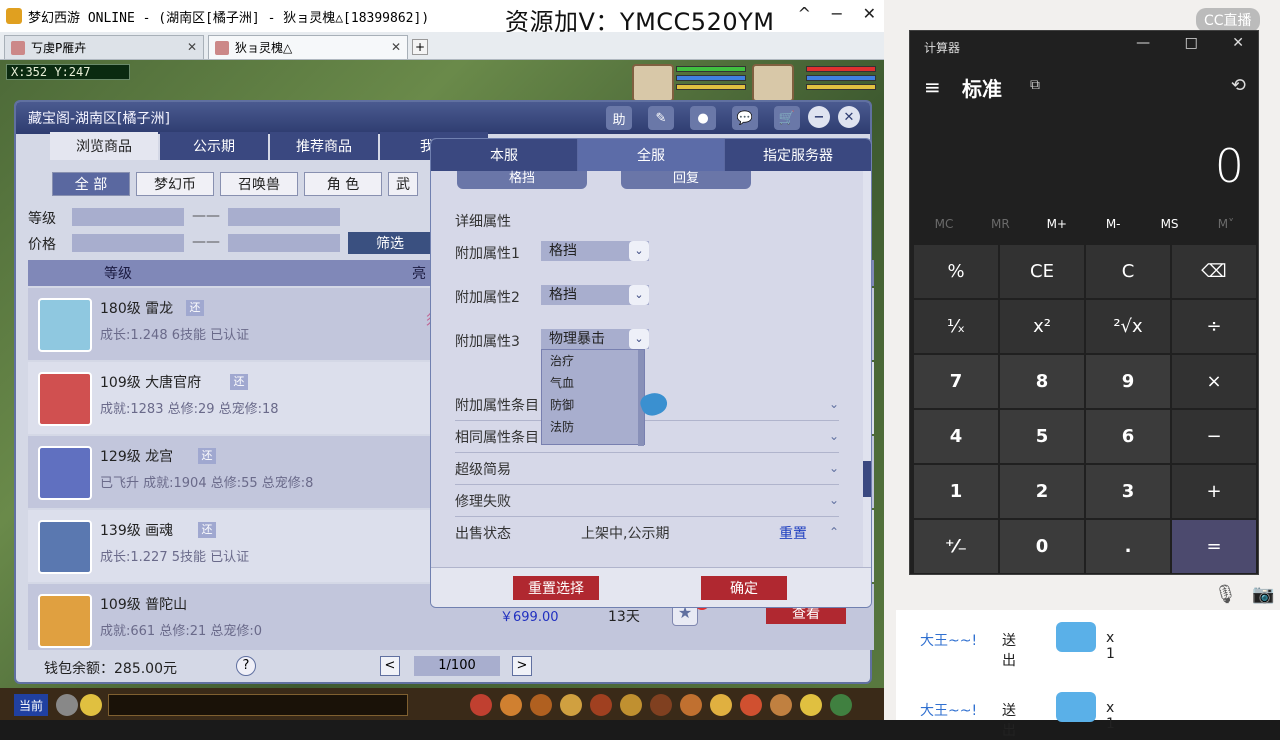 This screenshot has width=1280, height=740. What do you see at coordinates (593, 361) in the screenshot?
I see `dropdown-option: 治疗` at bounding box center [593, 361].